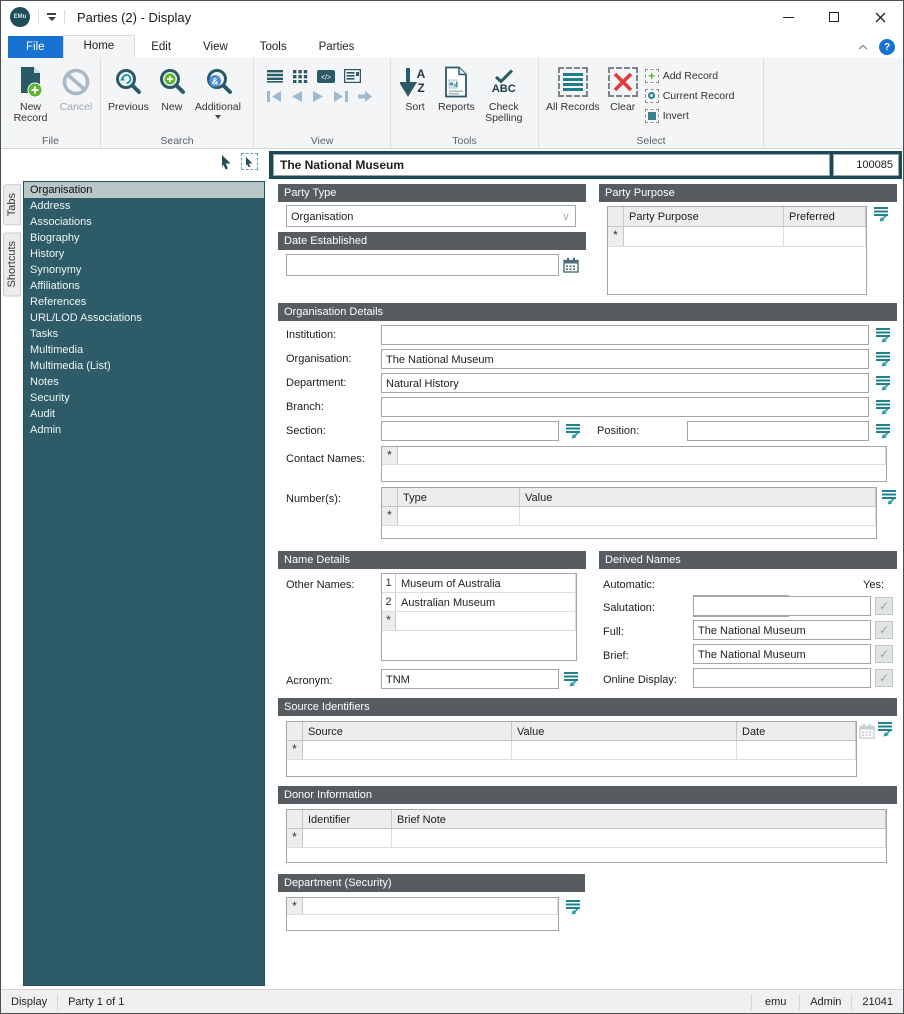 The height and width of the screenshot is (1014, 904). I want to click on contact-names-list: *, so click(634, 464).